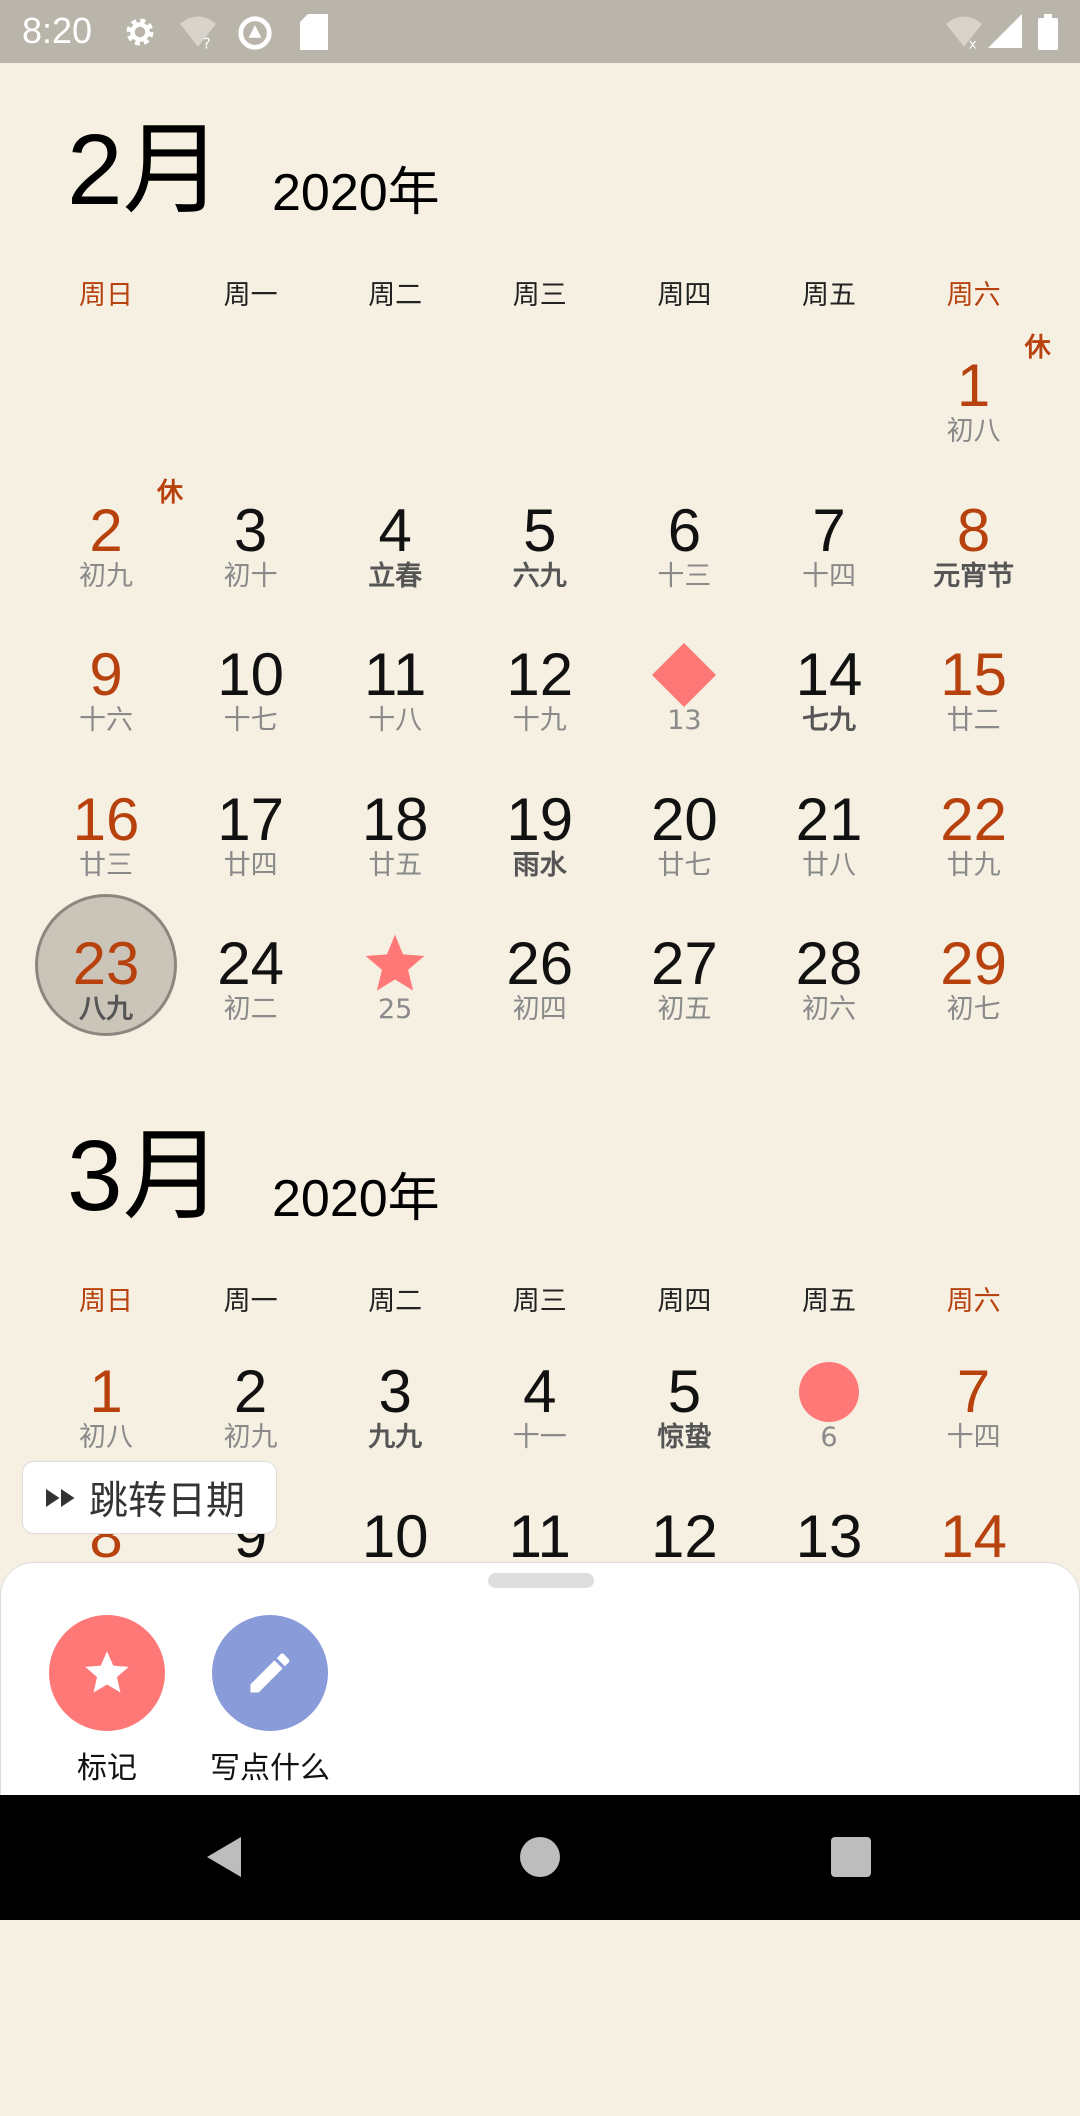 This screenshot has width=1080, height=2116. Describe the element at coordinates (270, 1768) in the screenshot. I see `write-label: 写点什么` at that location.